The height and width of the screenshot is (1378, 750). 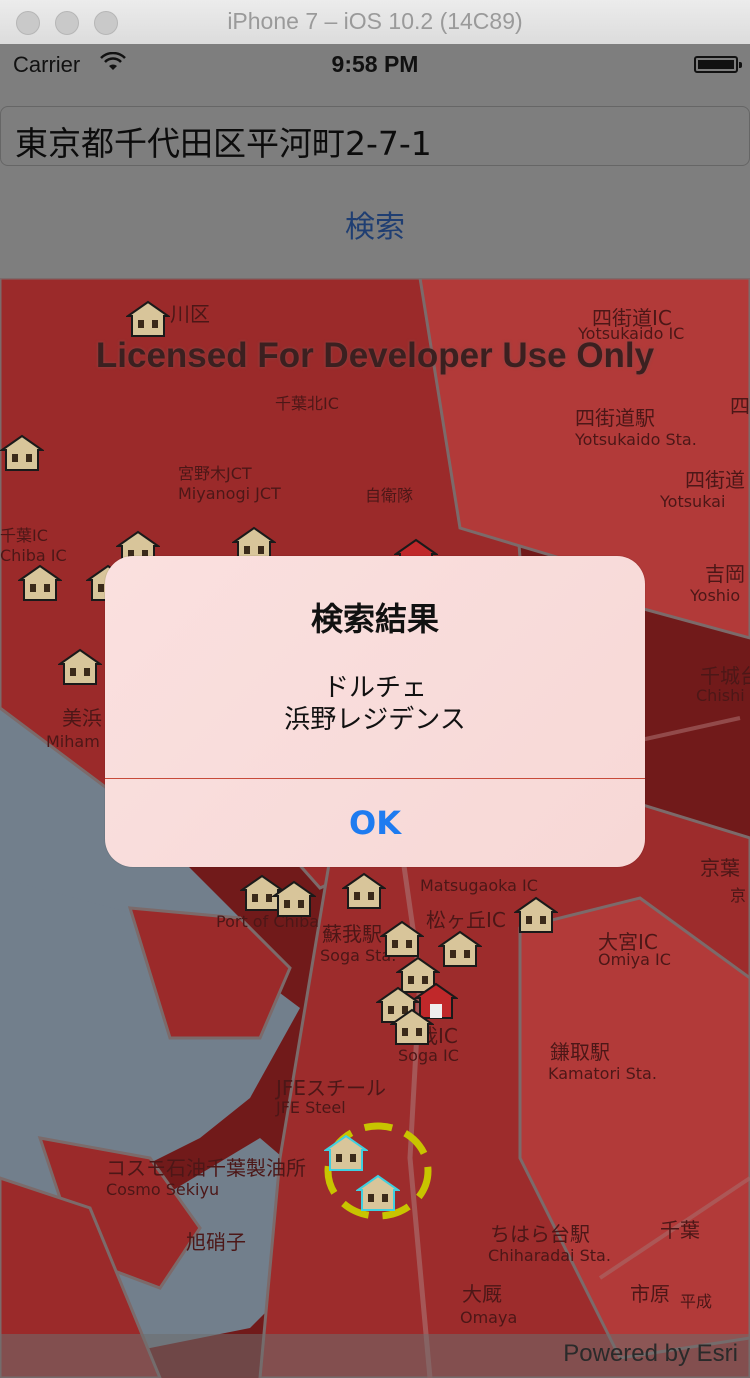 I want to click on map-label: Omaya, so click(x=489, y=1317).